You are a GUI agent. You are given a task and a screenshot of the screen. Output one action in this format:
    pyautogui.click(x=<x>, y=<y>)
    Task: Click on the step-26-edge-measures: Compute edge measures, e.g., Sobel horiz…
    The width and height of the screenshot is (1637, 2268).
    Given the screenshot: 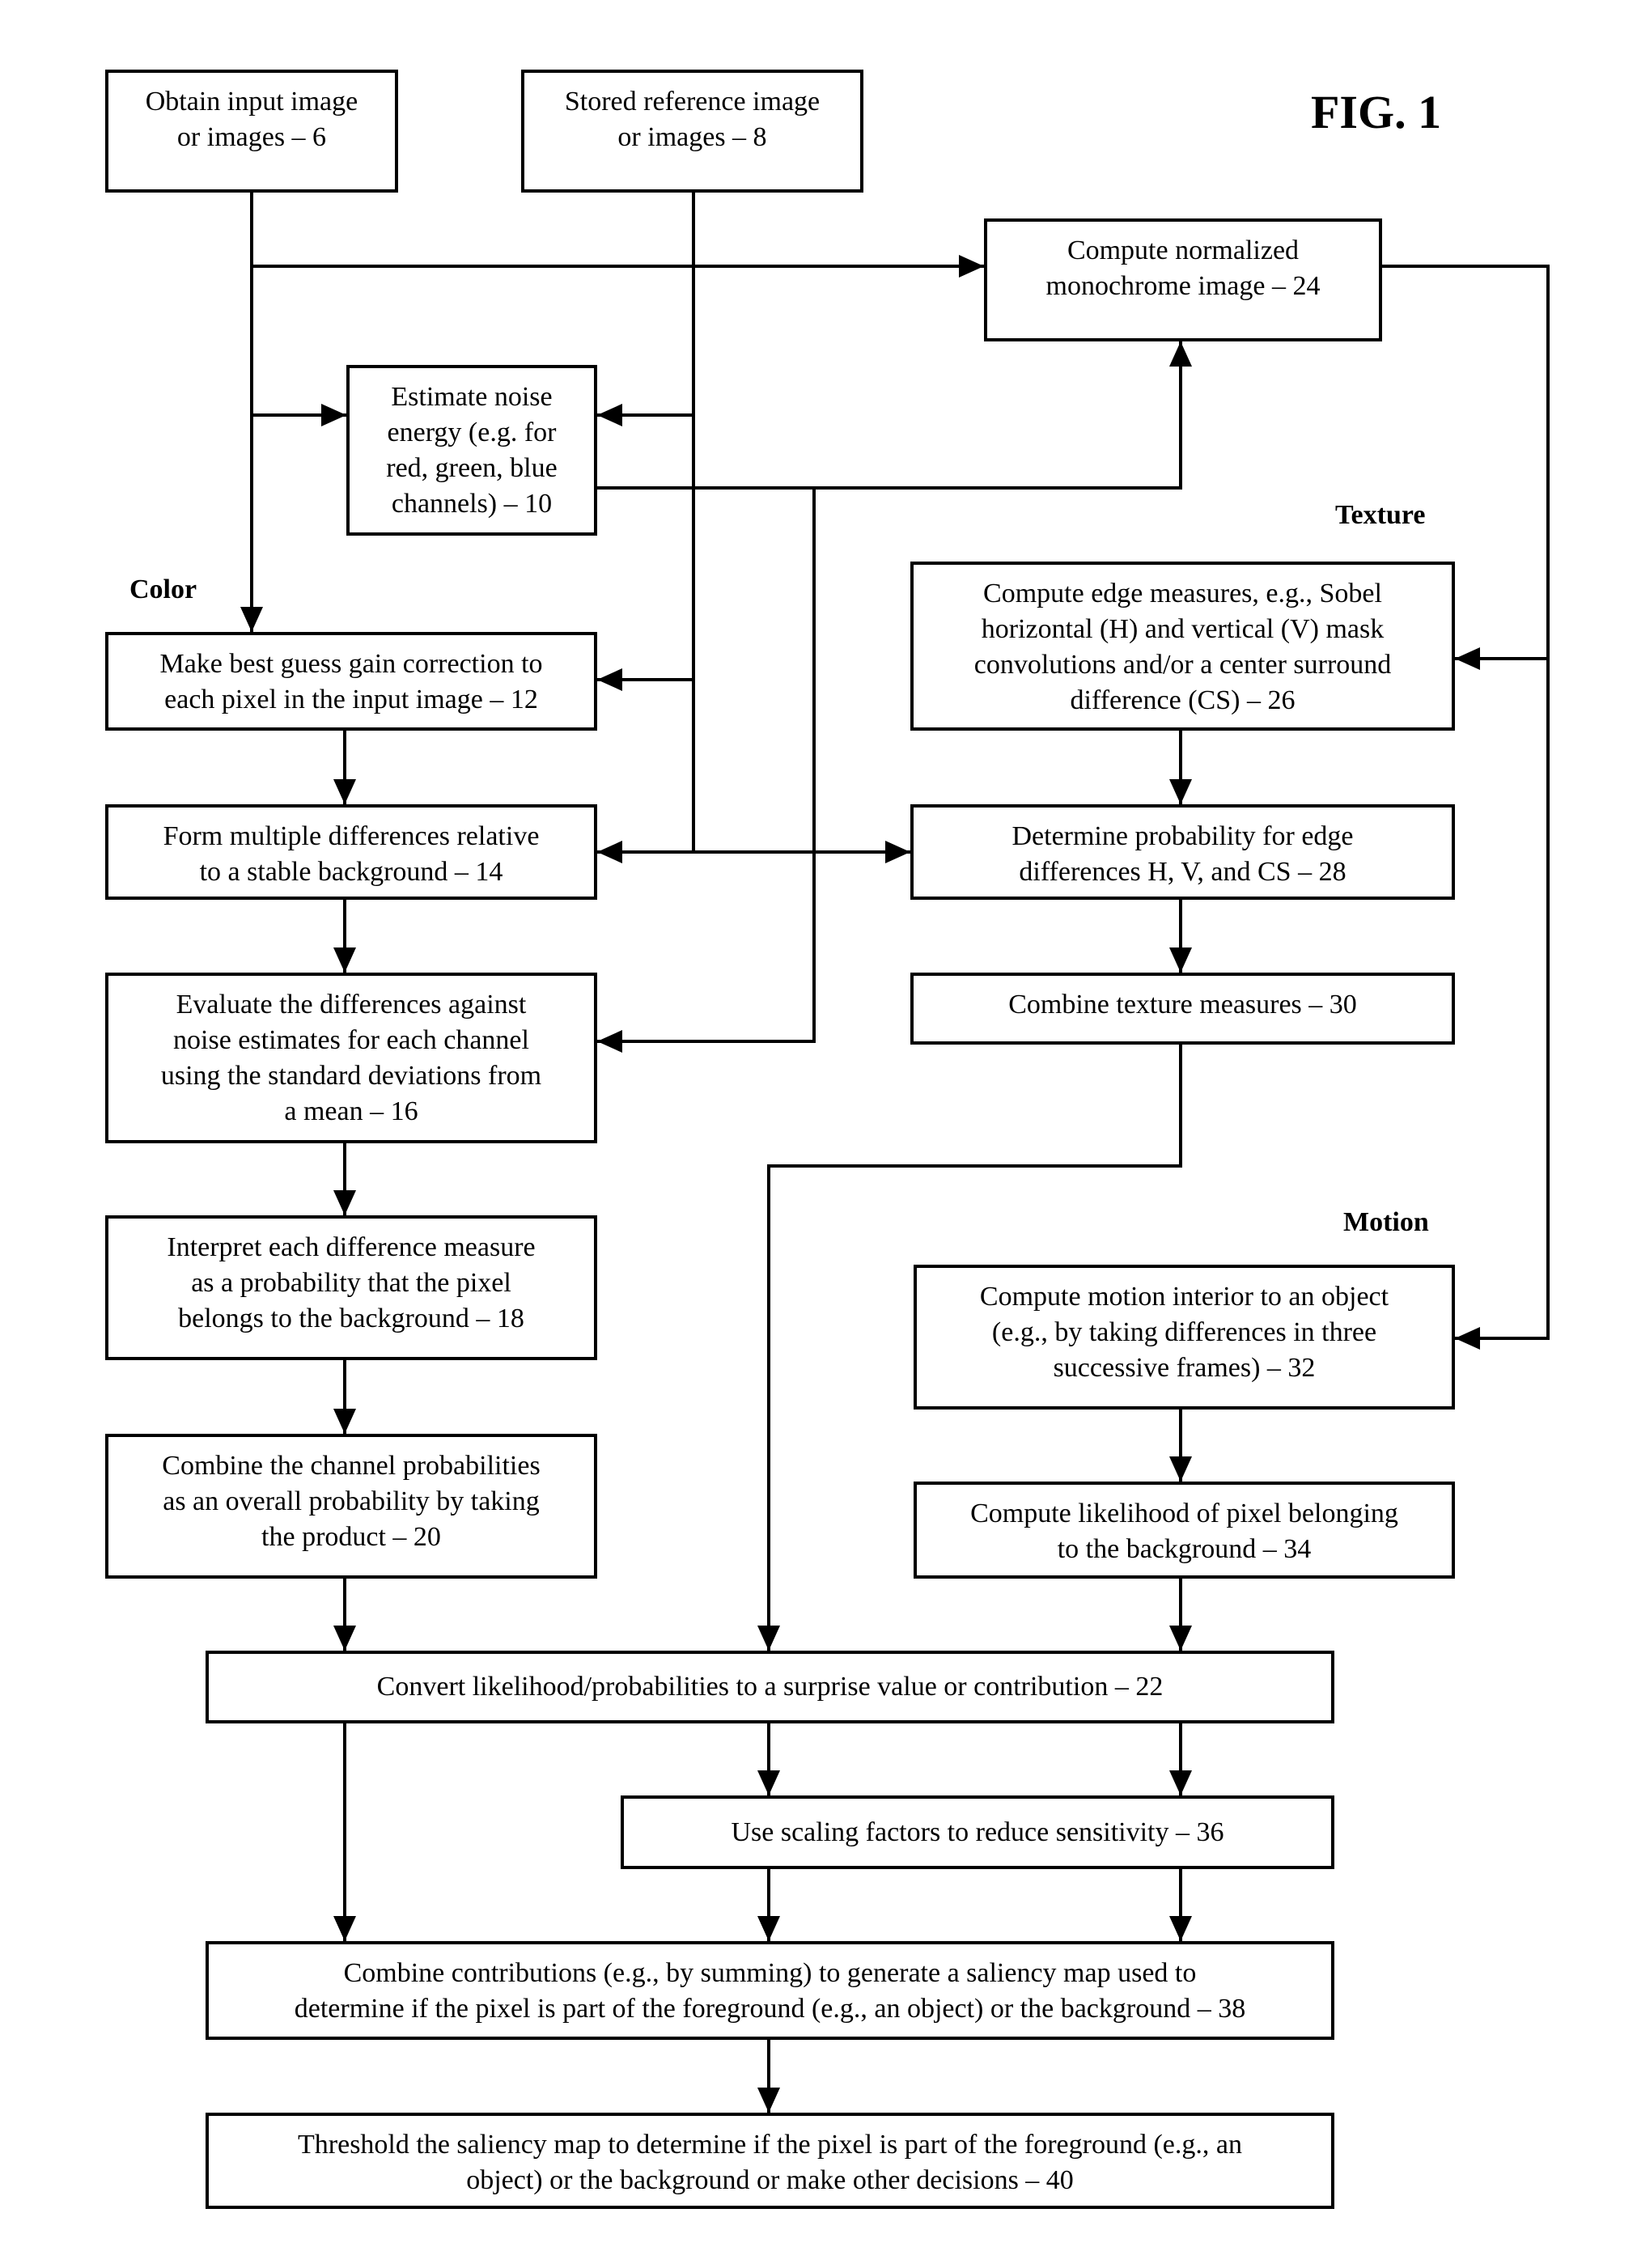 What is the action you would take?
    pyautogui.click(x=1182, y=646)
    